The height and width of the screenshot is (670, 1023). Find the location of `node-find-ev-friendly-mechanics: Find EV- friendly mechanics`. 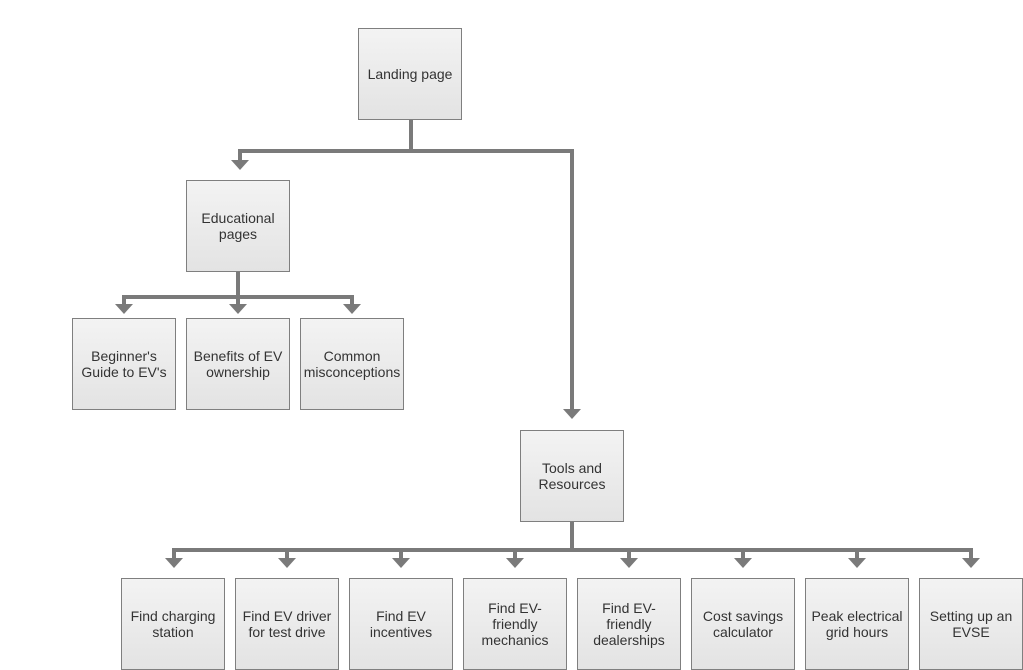

node-find-ev-friendly-mechanics: Find EV- friendly mechanics is located at coordinates (515, 624).